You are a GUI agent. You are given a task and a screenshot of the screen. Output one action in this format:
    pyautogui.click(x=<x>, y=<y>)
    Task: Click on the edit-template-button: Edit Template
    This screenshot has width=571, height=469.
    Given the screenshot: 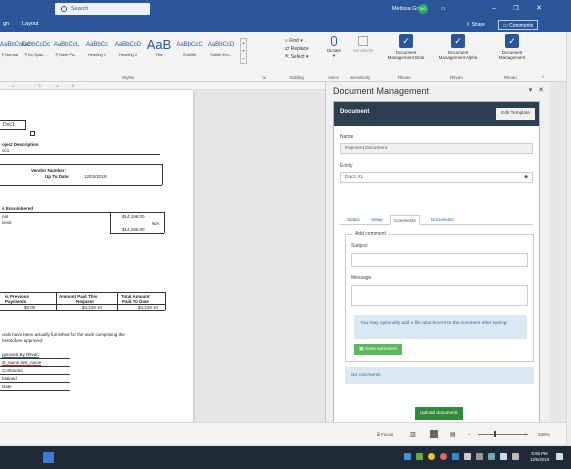 What is the action you would take?
    pyautogui.click(x=515, y=114)
    